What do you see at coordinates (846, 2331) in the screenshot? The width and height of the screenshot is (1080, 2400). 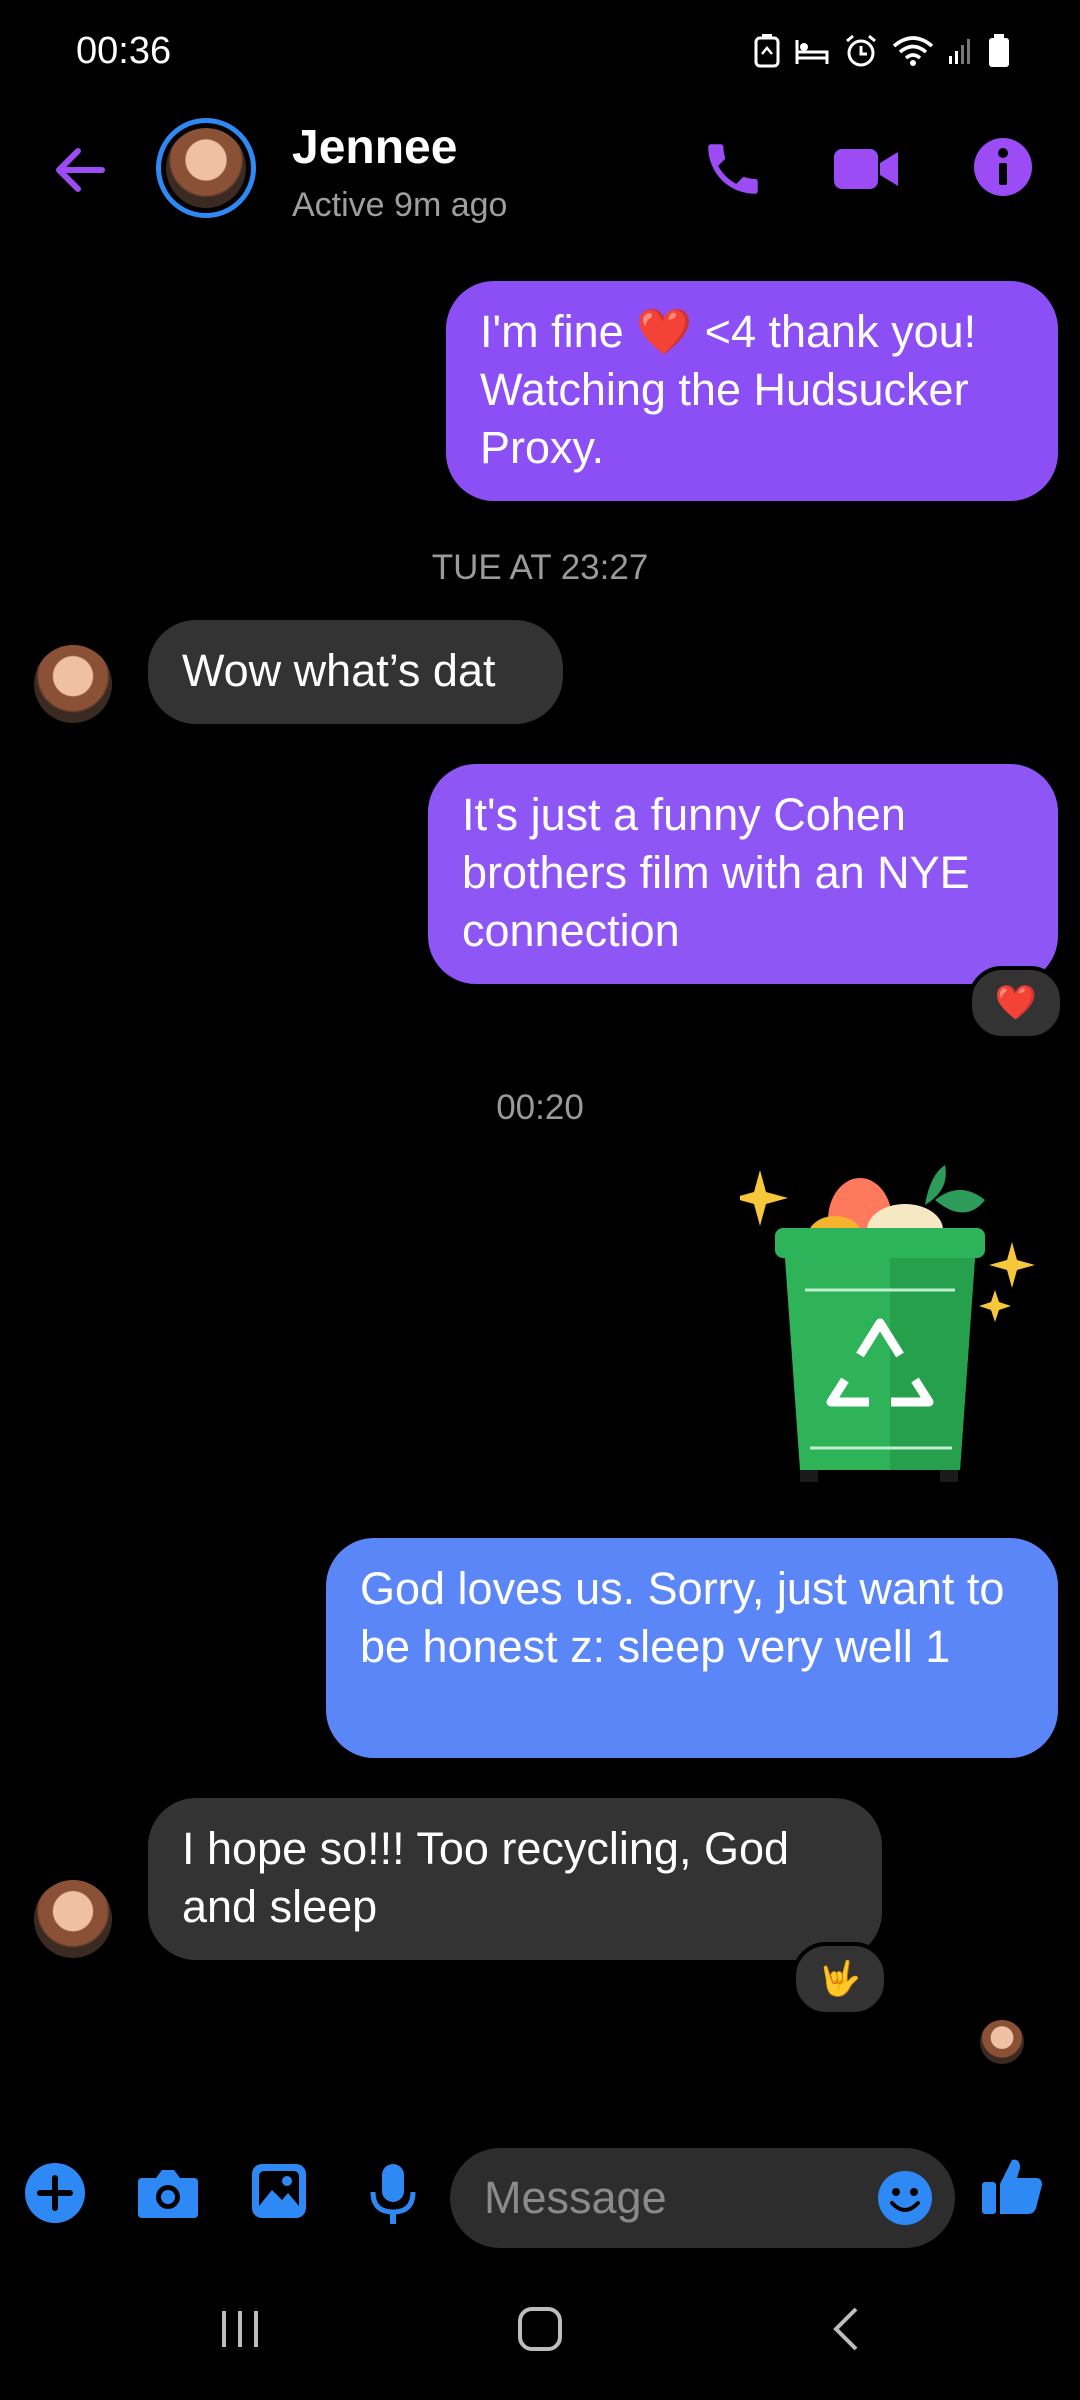 I see `back-icon` at bounding box center [846, 2331].